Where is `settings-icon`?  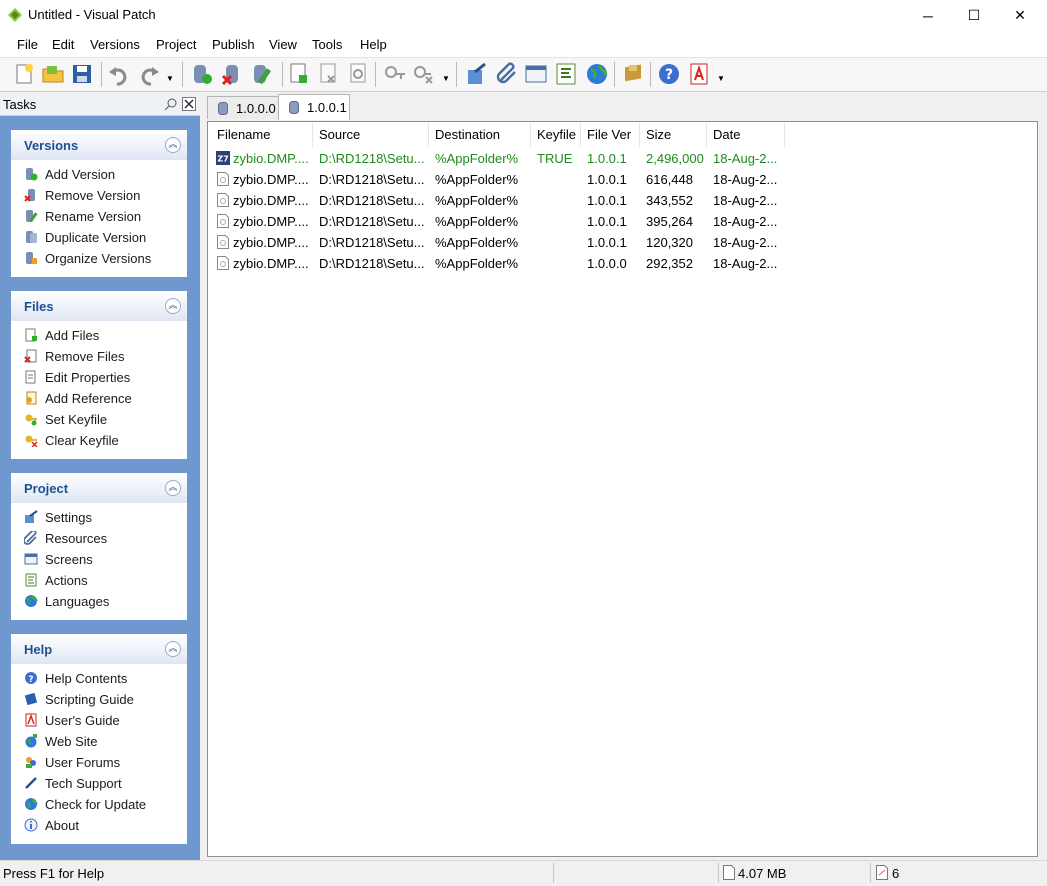
settings-icon is located at coordinates (477, 74).